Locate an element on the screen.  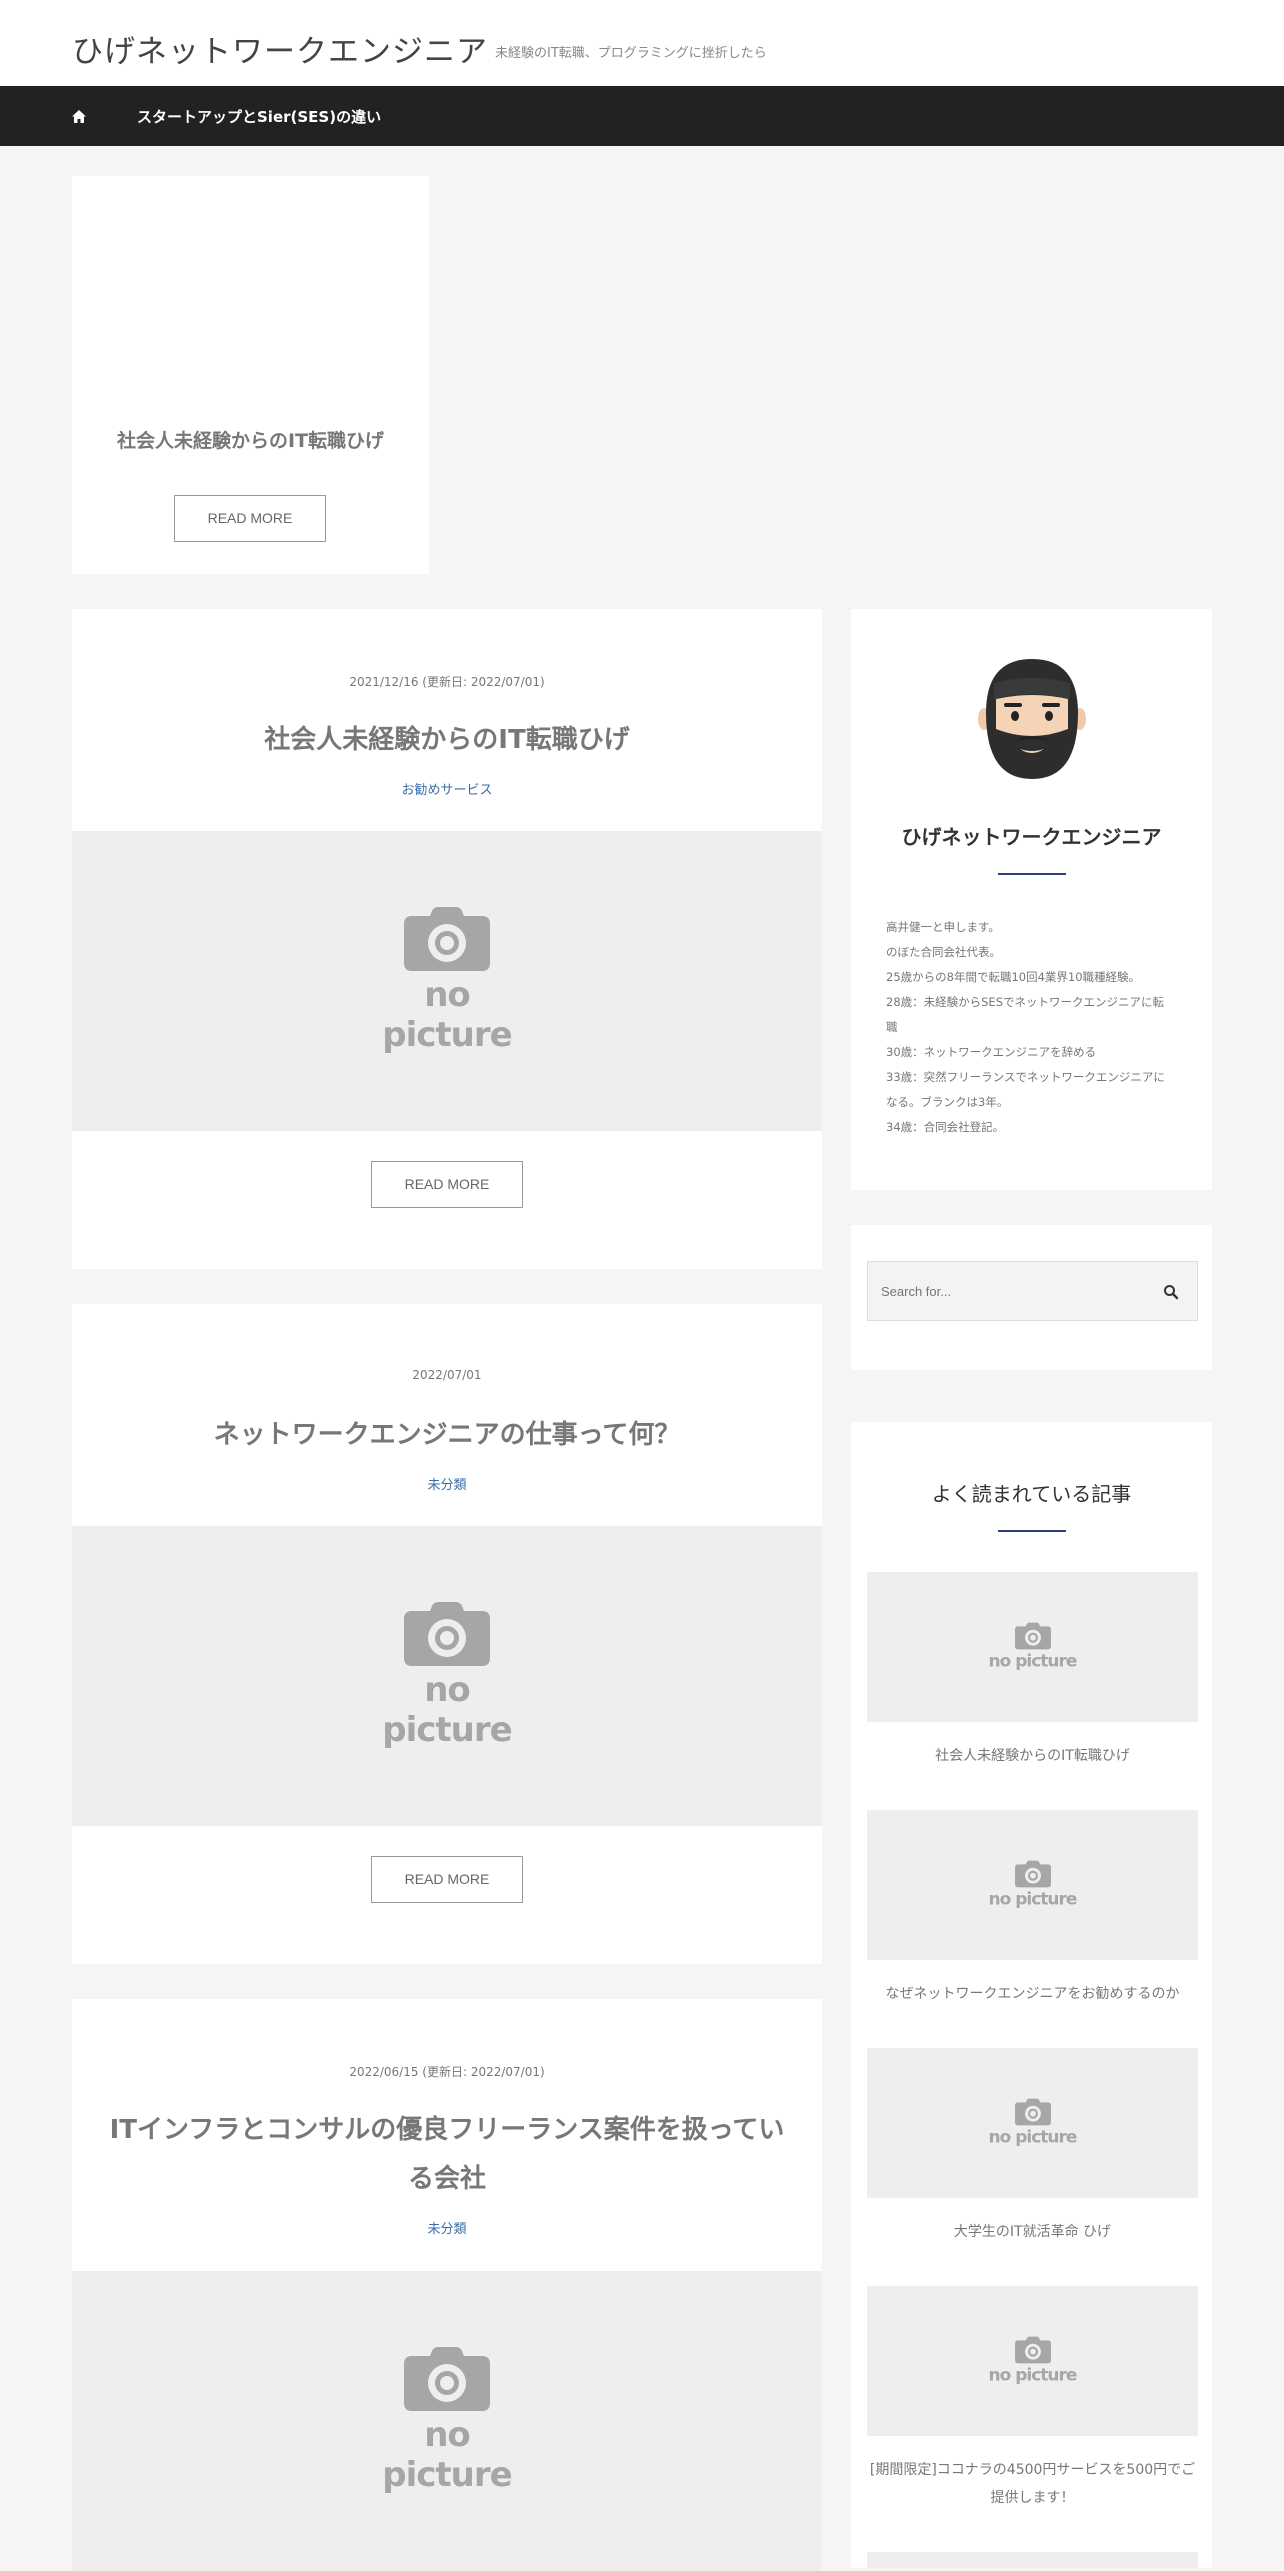
profile-bio-line: 25歳からの8年間で転職10回4業界10職種経験。 is located at coordinates (1013, 977).